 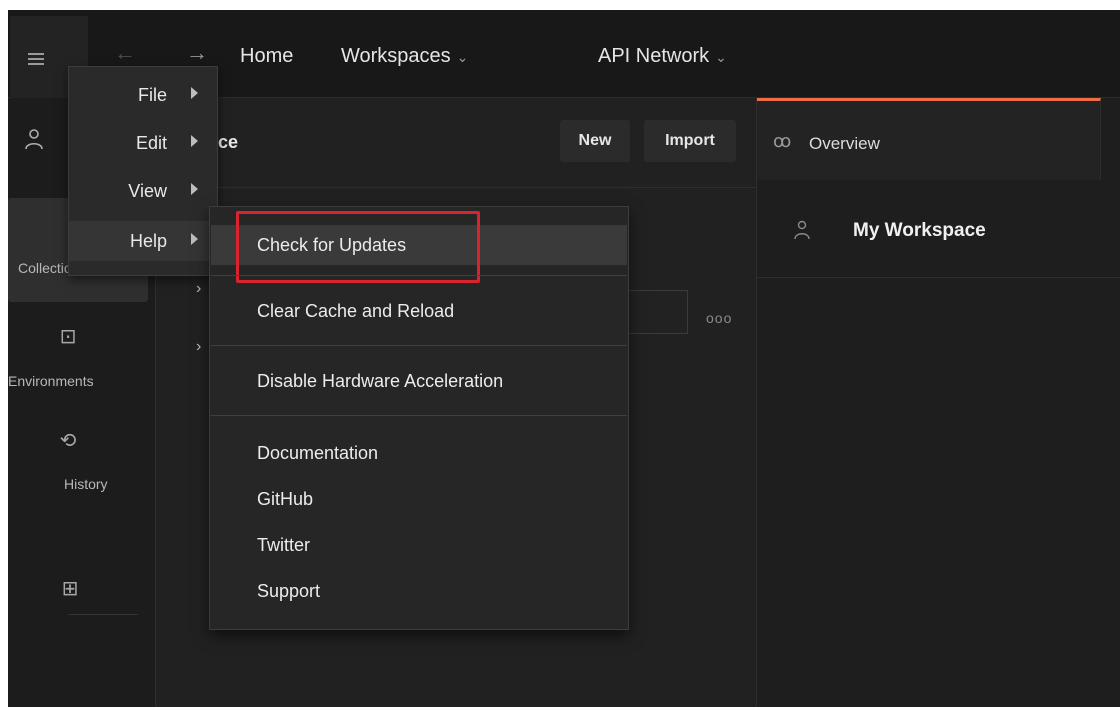 What do you see at coordinates (929, 139) in the screenshot?
I see `tab-overview: ꝏ Overview` at bounding box center [929, 139].